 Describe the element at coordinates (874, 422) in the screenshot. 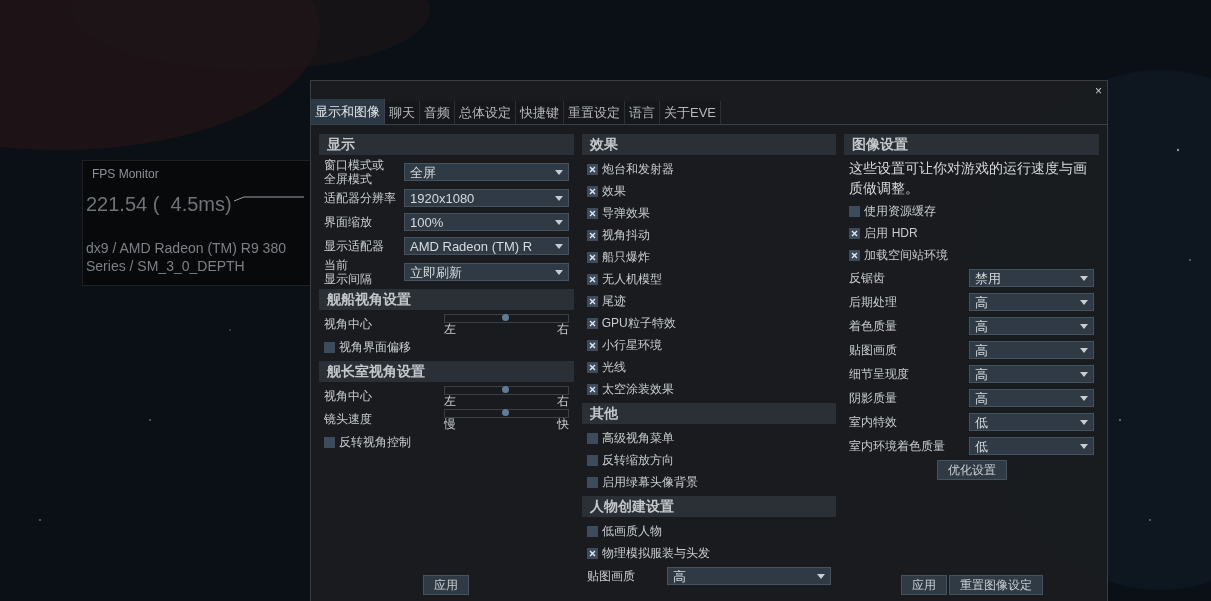

I see `field-label: 室内特效` at that location.